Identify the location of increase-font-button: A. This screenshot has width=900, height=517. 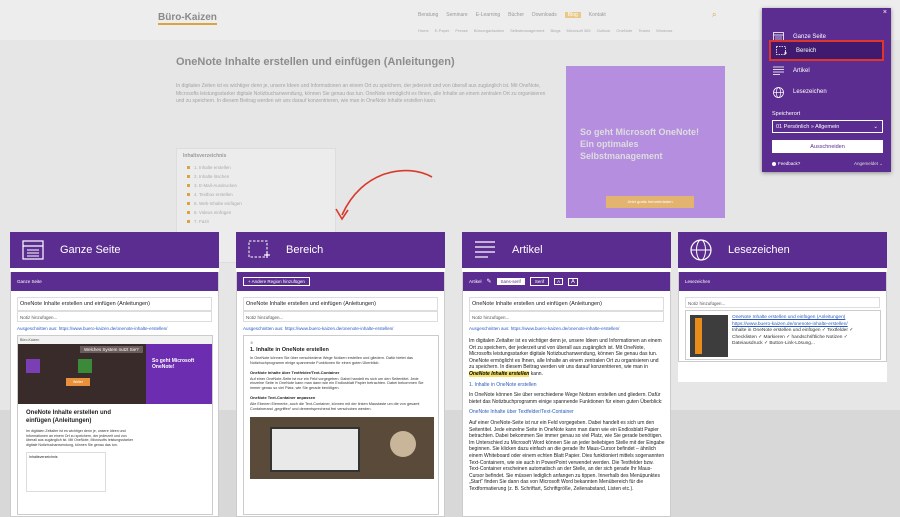
(573, 281).